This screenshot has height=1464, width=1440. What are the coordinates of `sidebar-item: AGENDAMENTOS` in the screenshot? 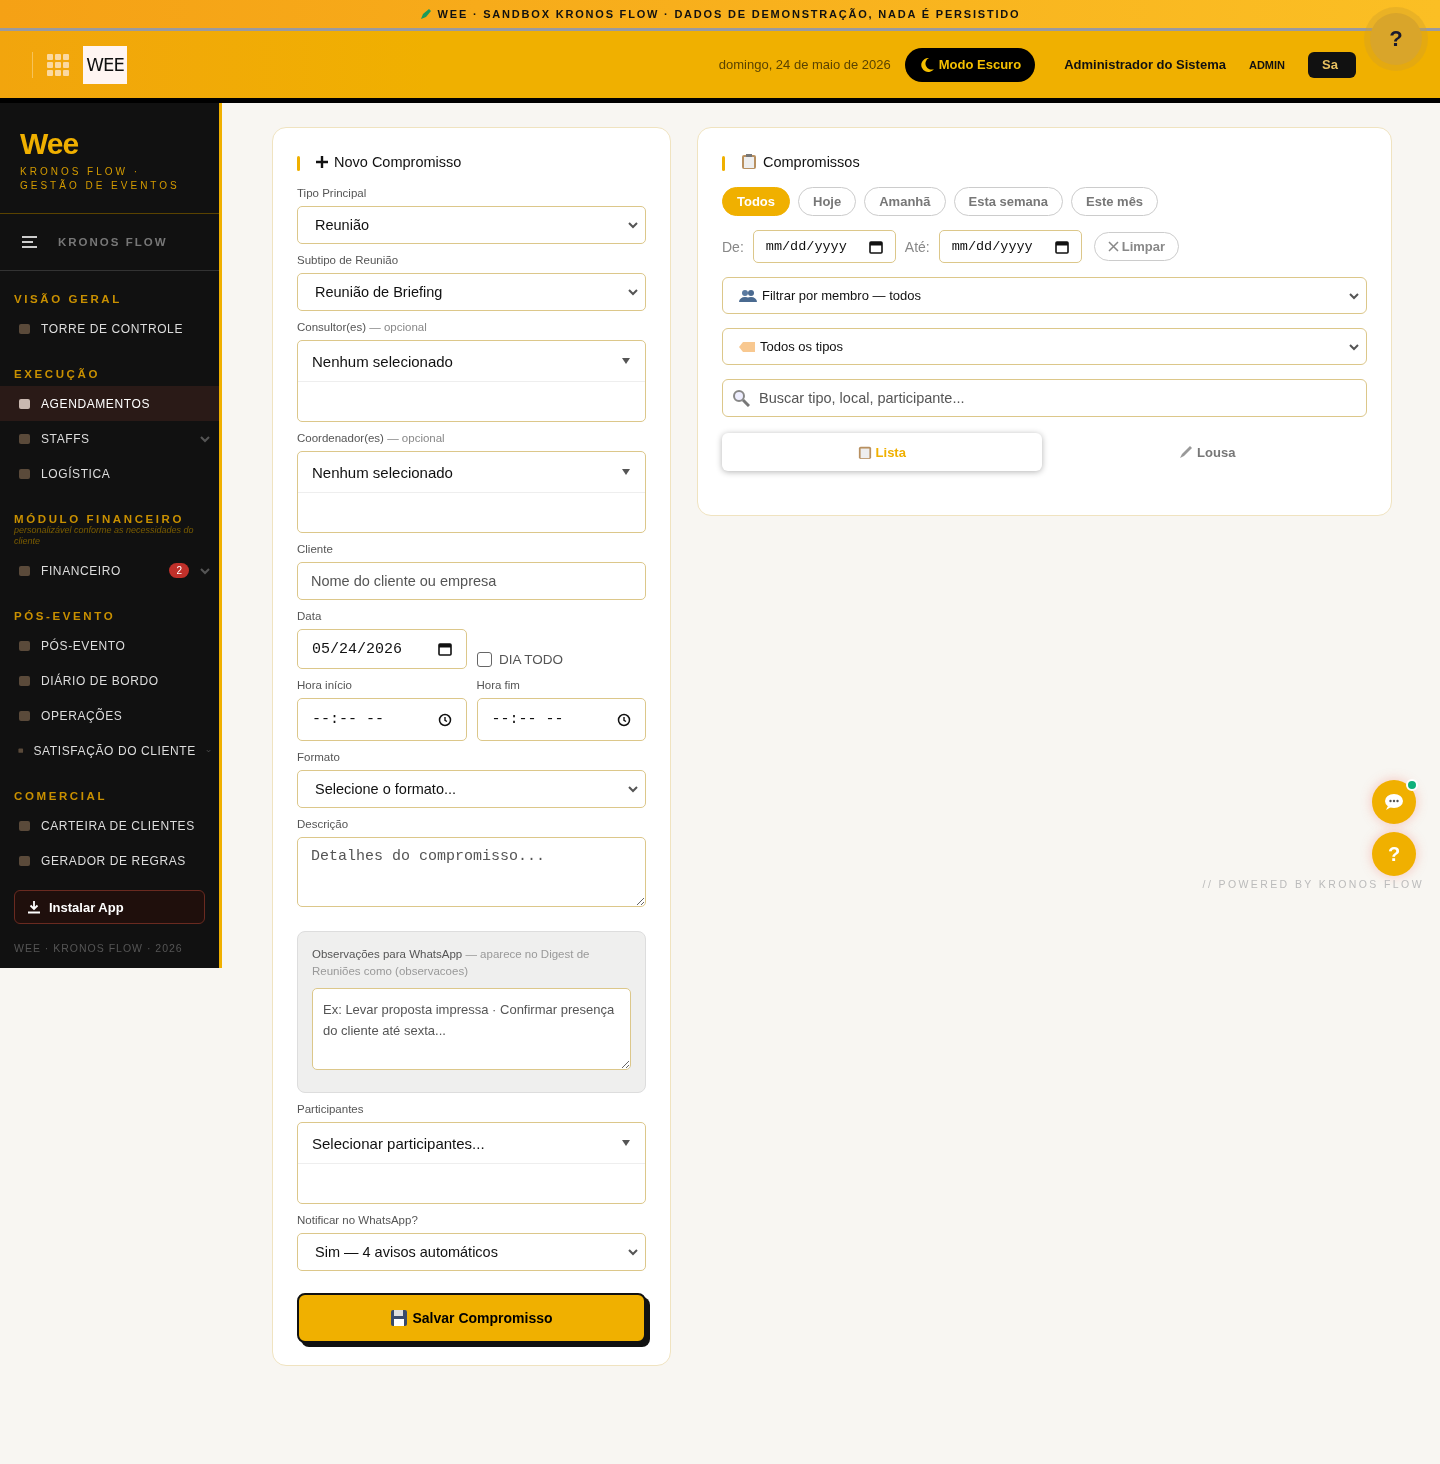 It's located at (109, 403).